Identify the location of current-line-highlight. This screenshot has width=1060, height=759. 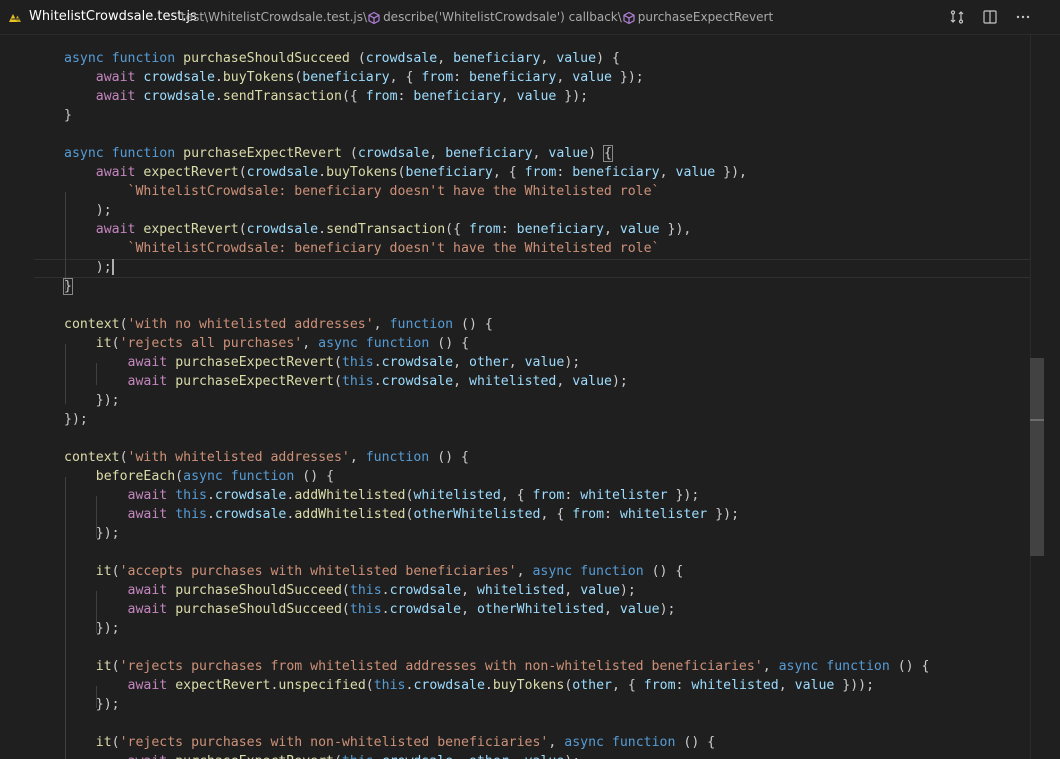
(532, 268).